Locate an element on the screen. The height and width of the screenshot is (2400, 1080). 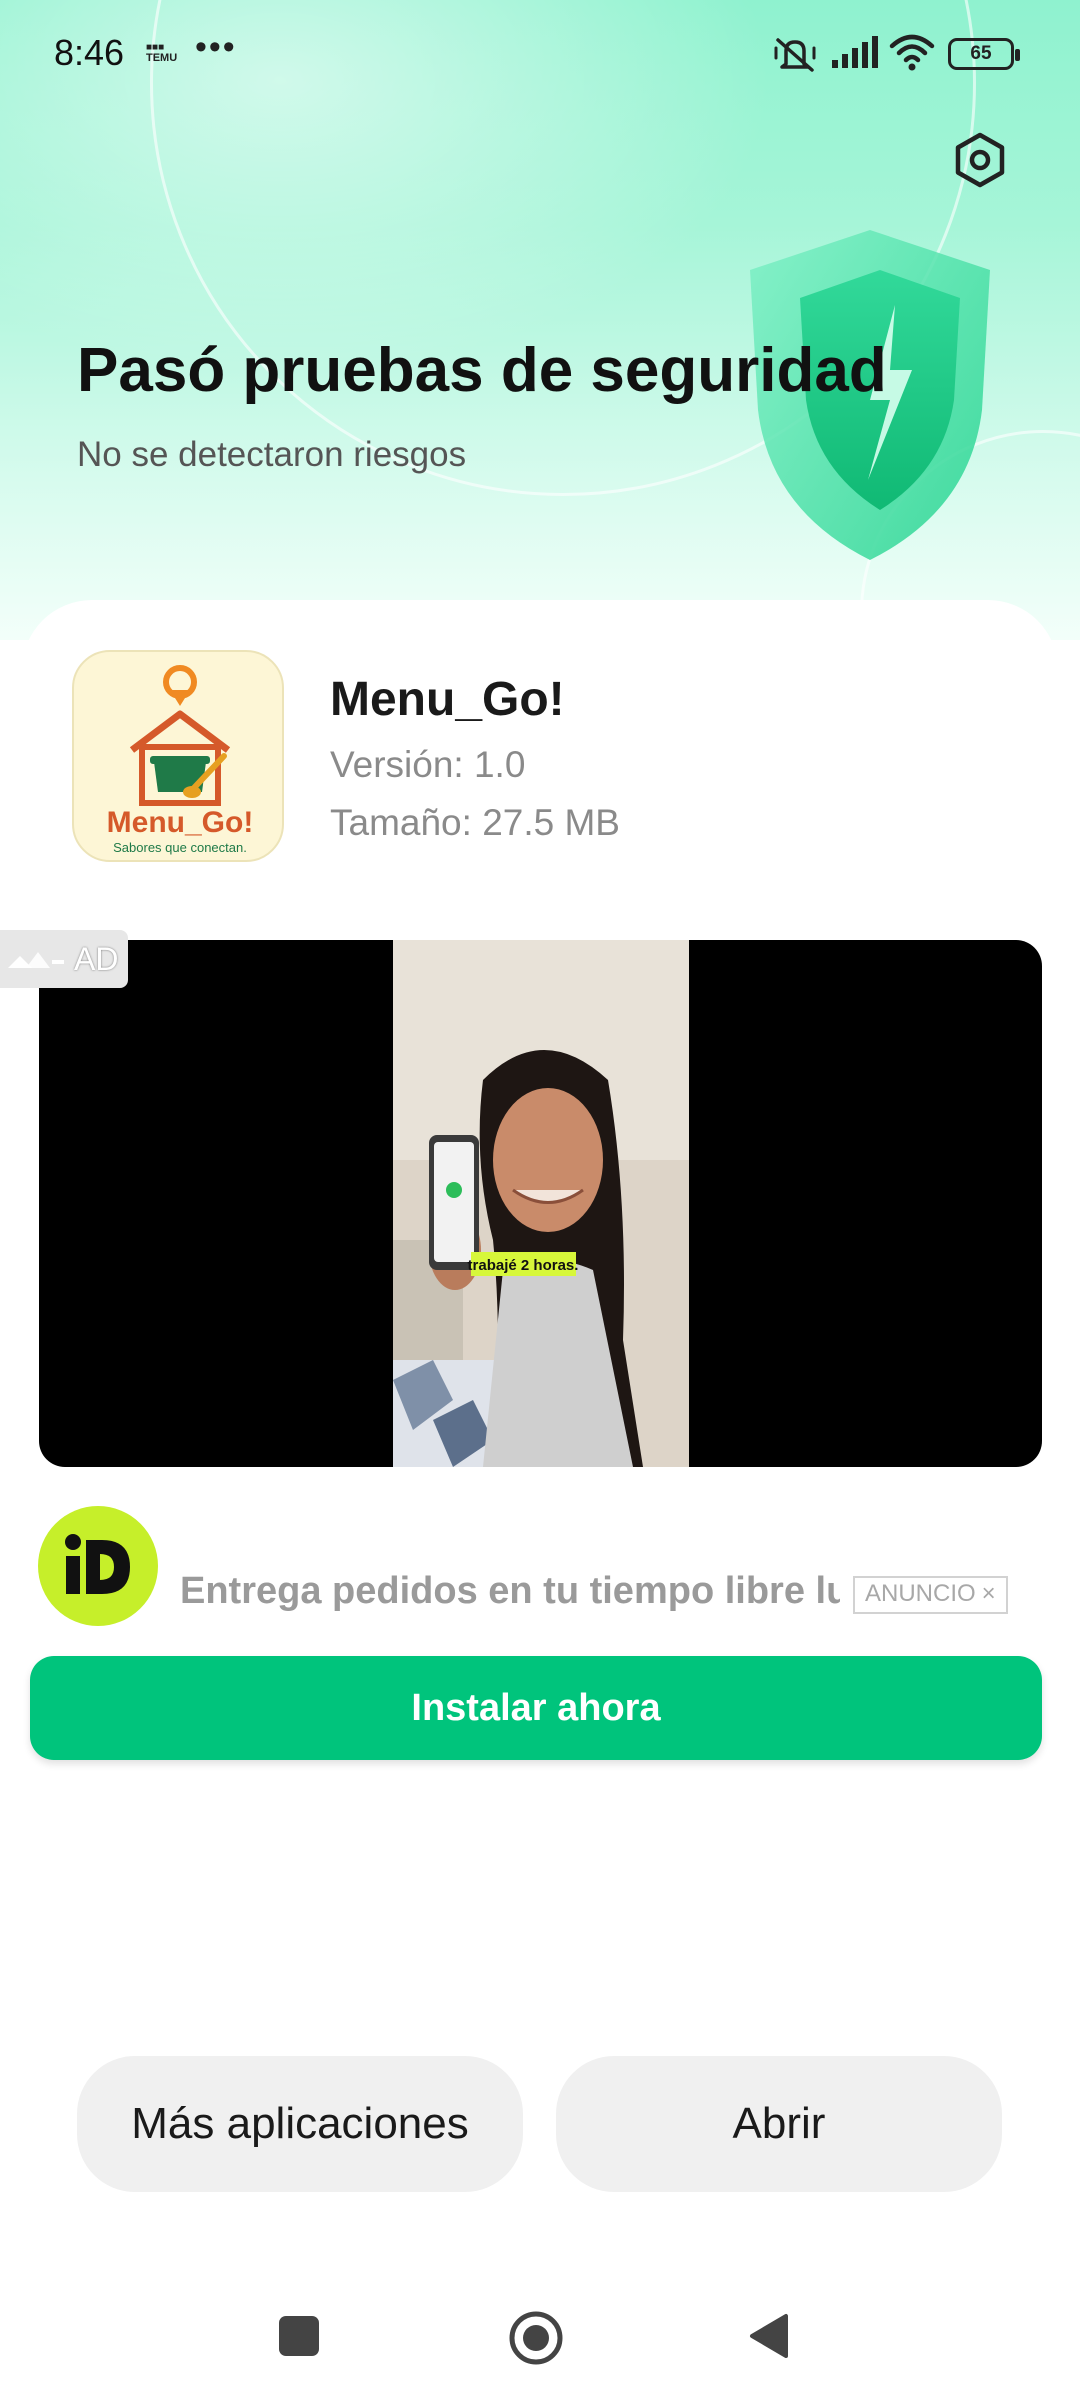
app-version: Versión: 1.0 is located at coordinates (428, 764).